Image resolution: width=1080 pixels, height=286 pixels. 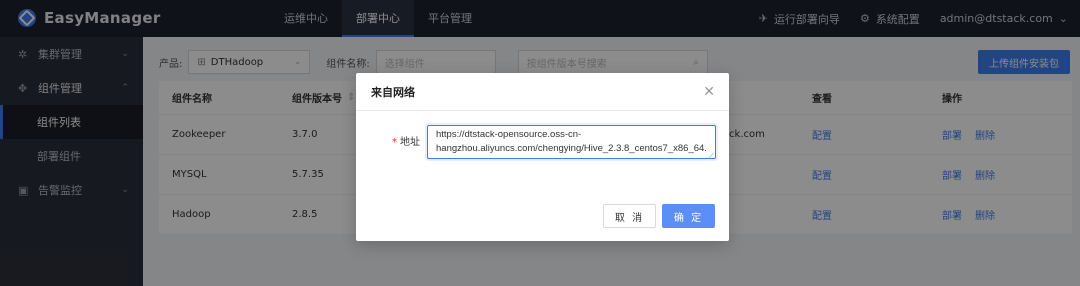 I want to click on close-icon: ✕, so click(x=709, y=92).